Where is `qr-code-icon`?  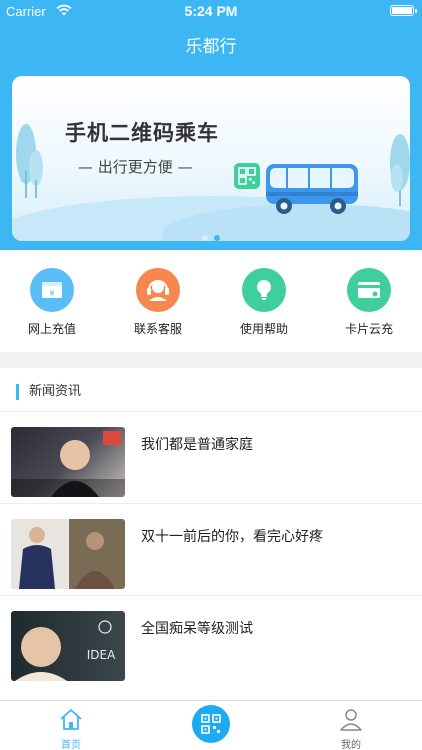
qr-code-icon is located at coordinates (247, 176).